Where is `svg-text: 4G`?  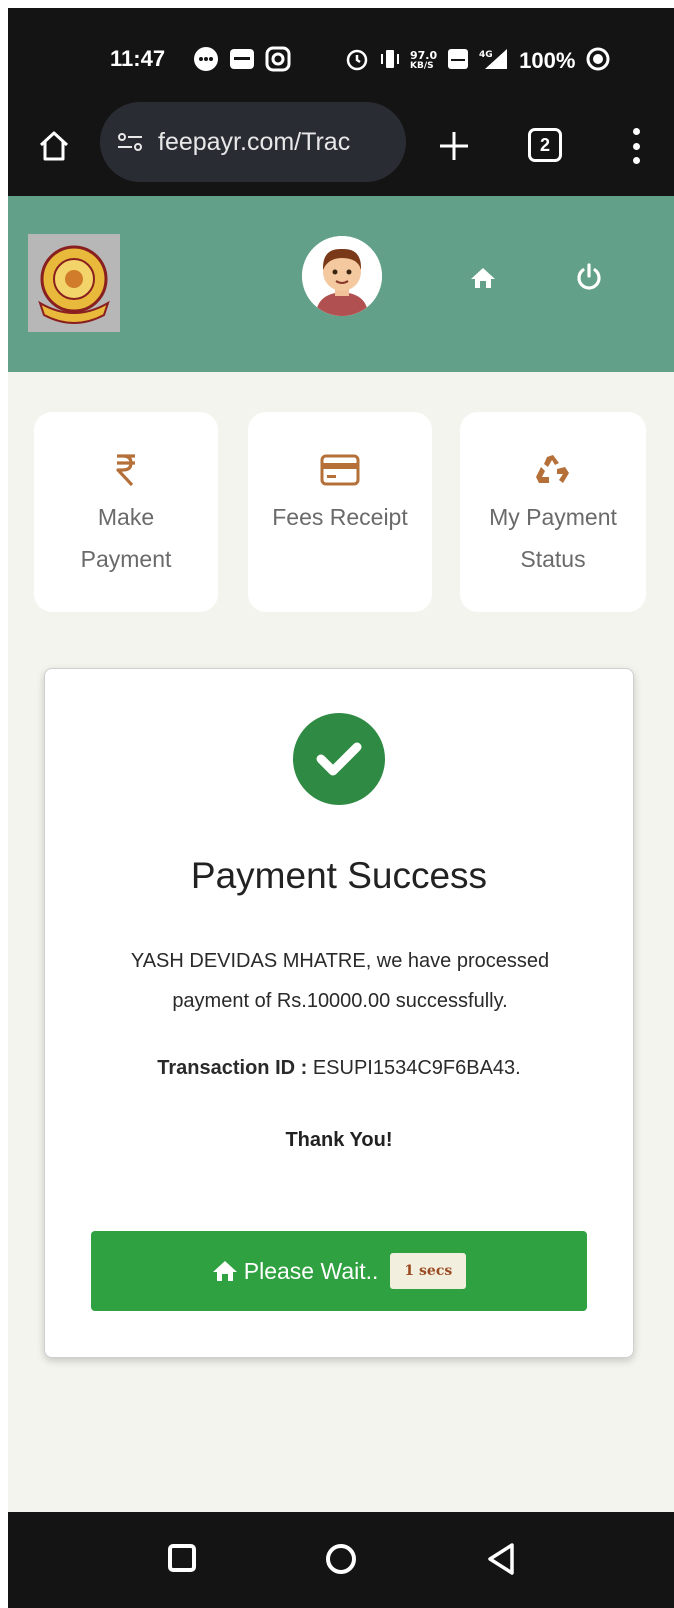
svg-text: 4G is located at coordinates (486, 55).